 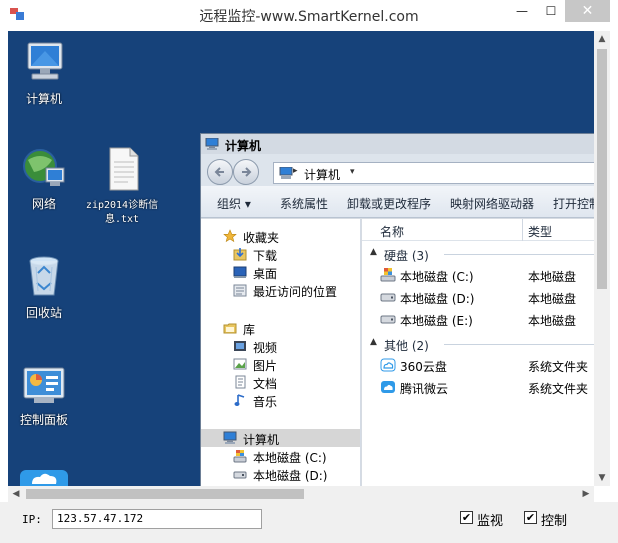 I want to click on nav-item-libraries: 库, so click(x=280, y=328).